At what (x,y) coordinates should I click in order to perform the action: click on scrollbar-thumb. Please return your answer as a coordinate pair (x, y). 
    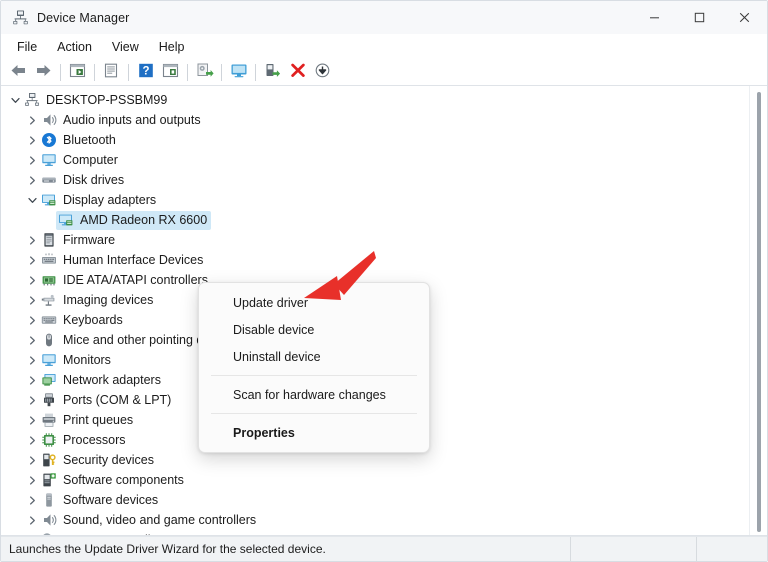
    Looking at the image, I should click on (759, 312).